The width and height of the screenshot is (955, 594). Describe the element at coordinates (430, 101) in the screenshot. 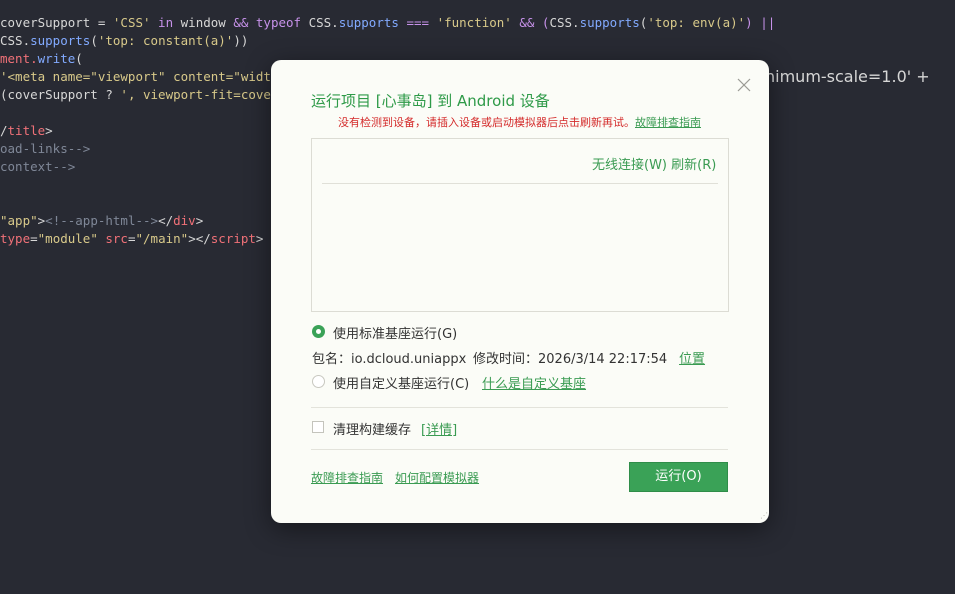

I see `dialog-title: 运行项目 [心事岛] 到 Android 设备` at that location.